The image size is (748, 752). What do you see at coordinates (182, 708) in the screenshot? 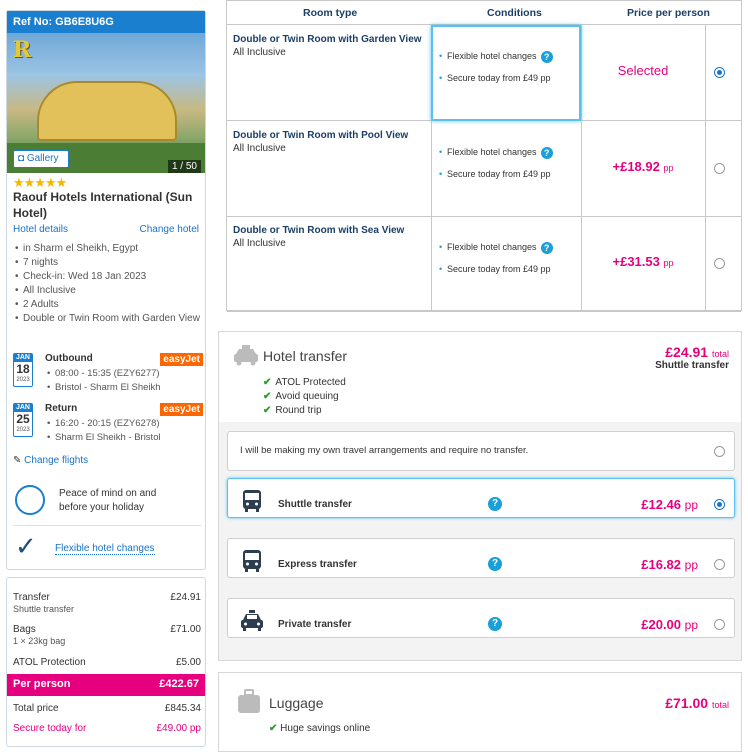
I see `total-value: £845.34` at bounding box center [182, 708].